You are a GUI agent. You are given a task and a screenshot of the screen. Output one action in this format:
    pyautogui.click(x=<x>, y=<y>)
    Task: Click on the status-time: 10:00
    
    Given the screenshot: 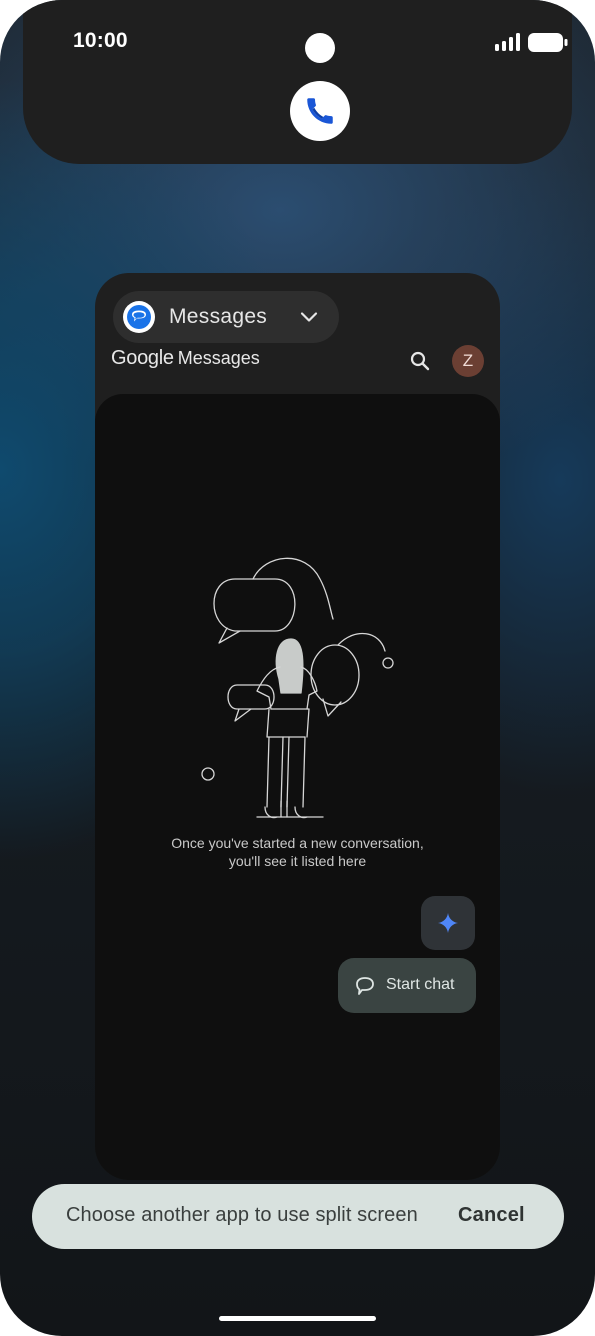 What is the action you would take?
    pyautogui.click(x=100, y=40)
    